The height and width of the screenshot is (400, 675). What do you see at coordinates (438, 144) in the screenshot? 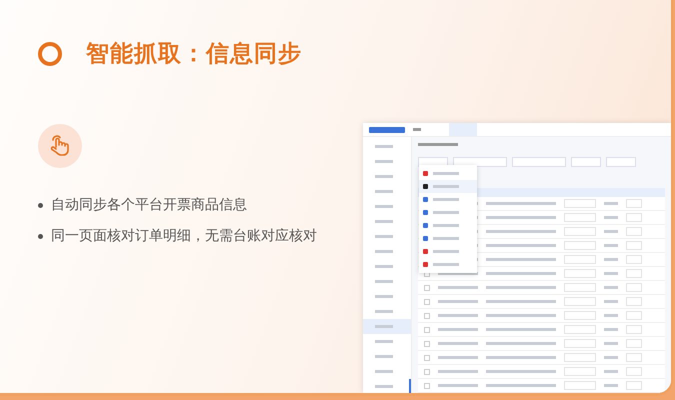
I see `breadcrumb` at bounding box center [438, 144].